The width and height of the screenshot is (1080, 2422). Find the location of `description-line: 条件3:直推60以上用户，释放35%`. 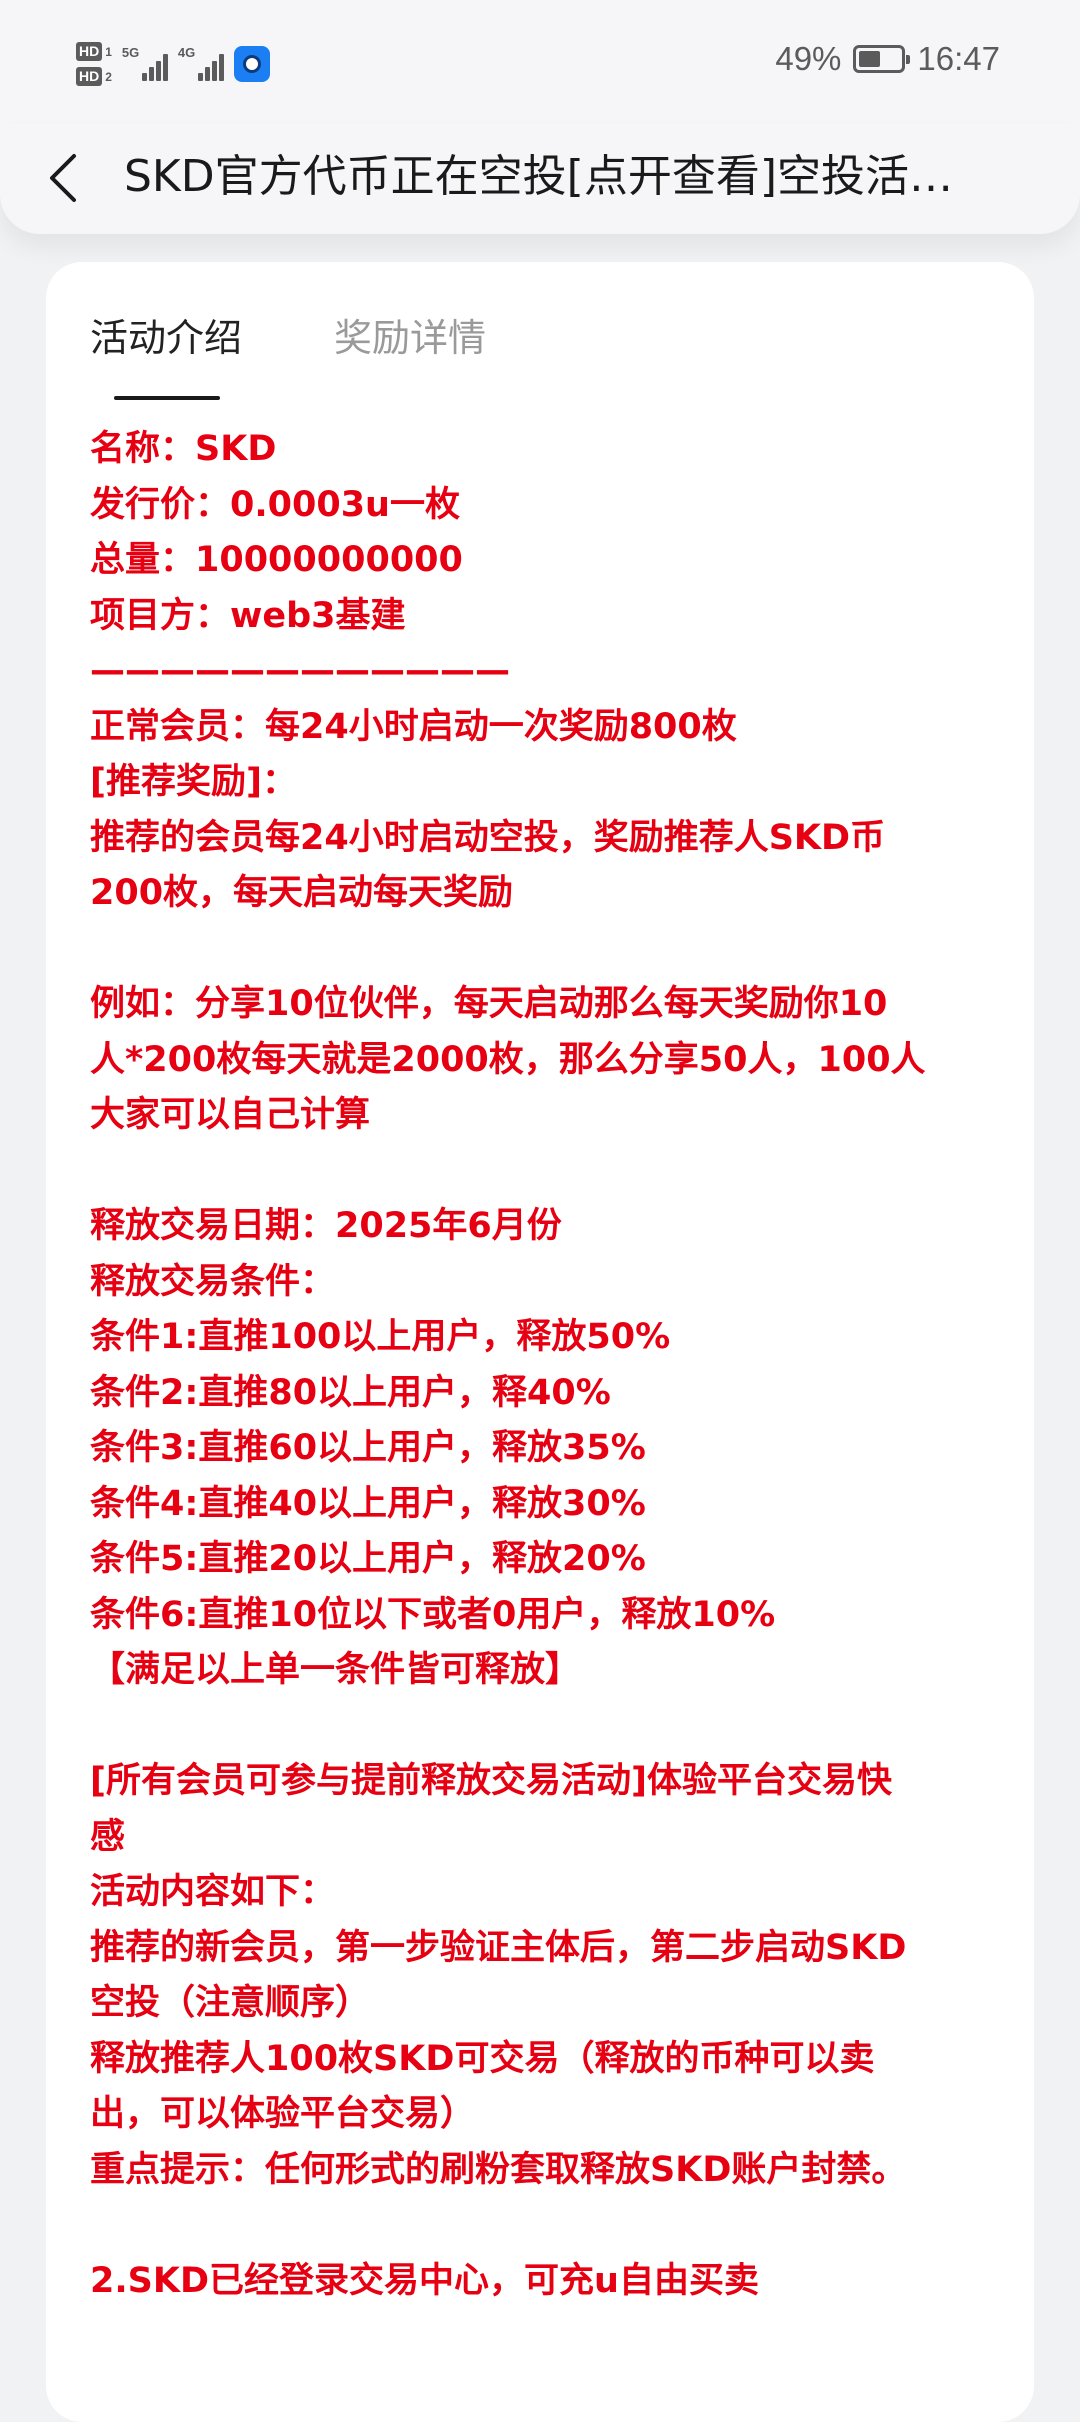

description-line: 条件3:直推60以上用户，释放35% is located at coordinates (368, 1448).